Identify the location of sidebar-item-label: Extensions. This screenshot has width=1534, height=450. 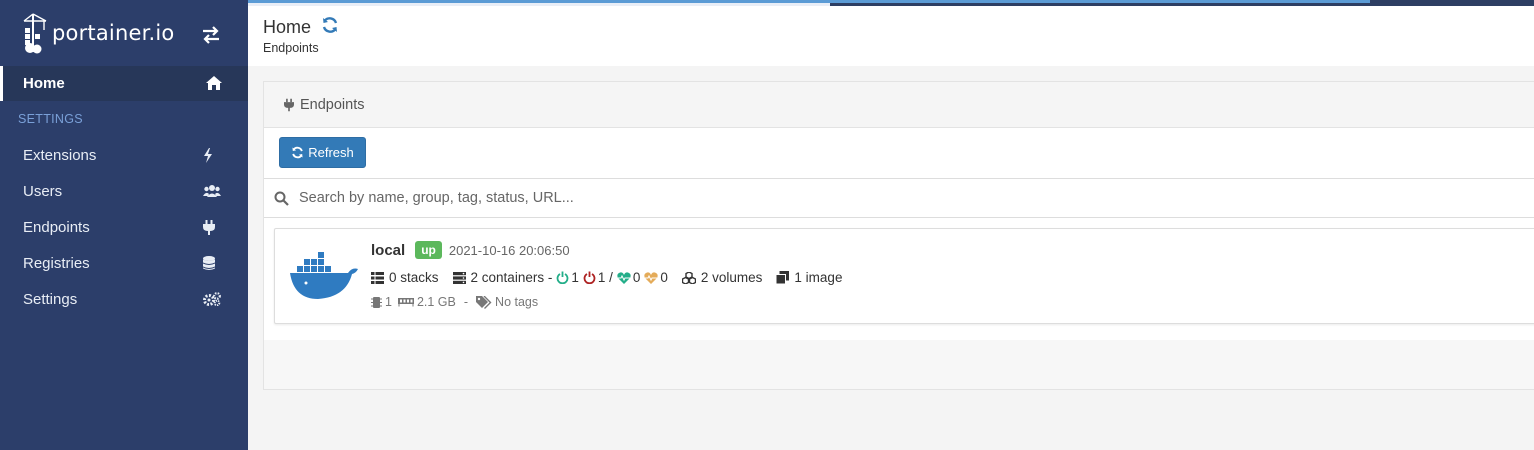
(60, 155).